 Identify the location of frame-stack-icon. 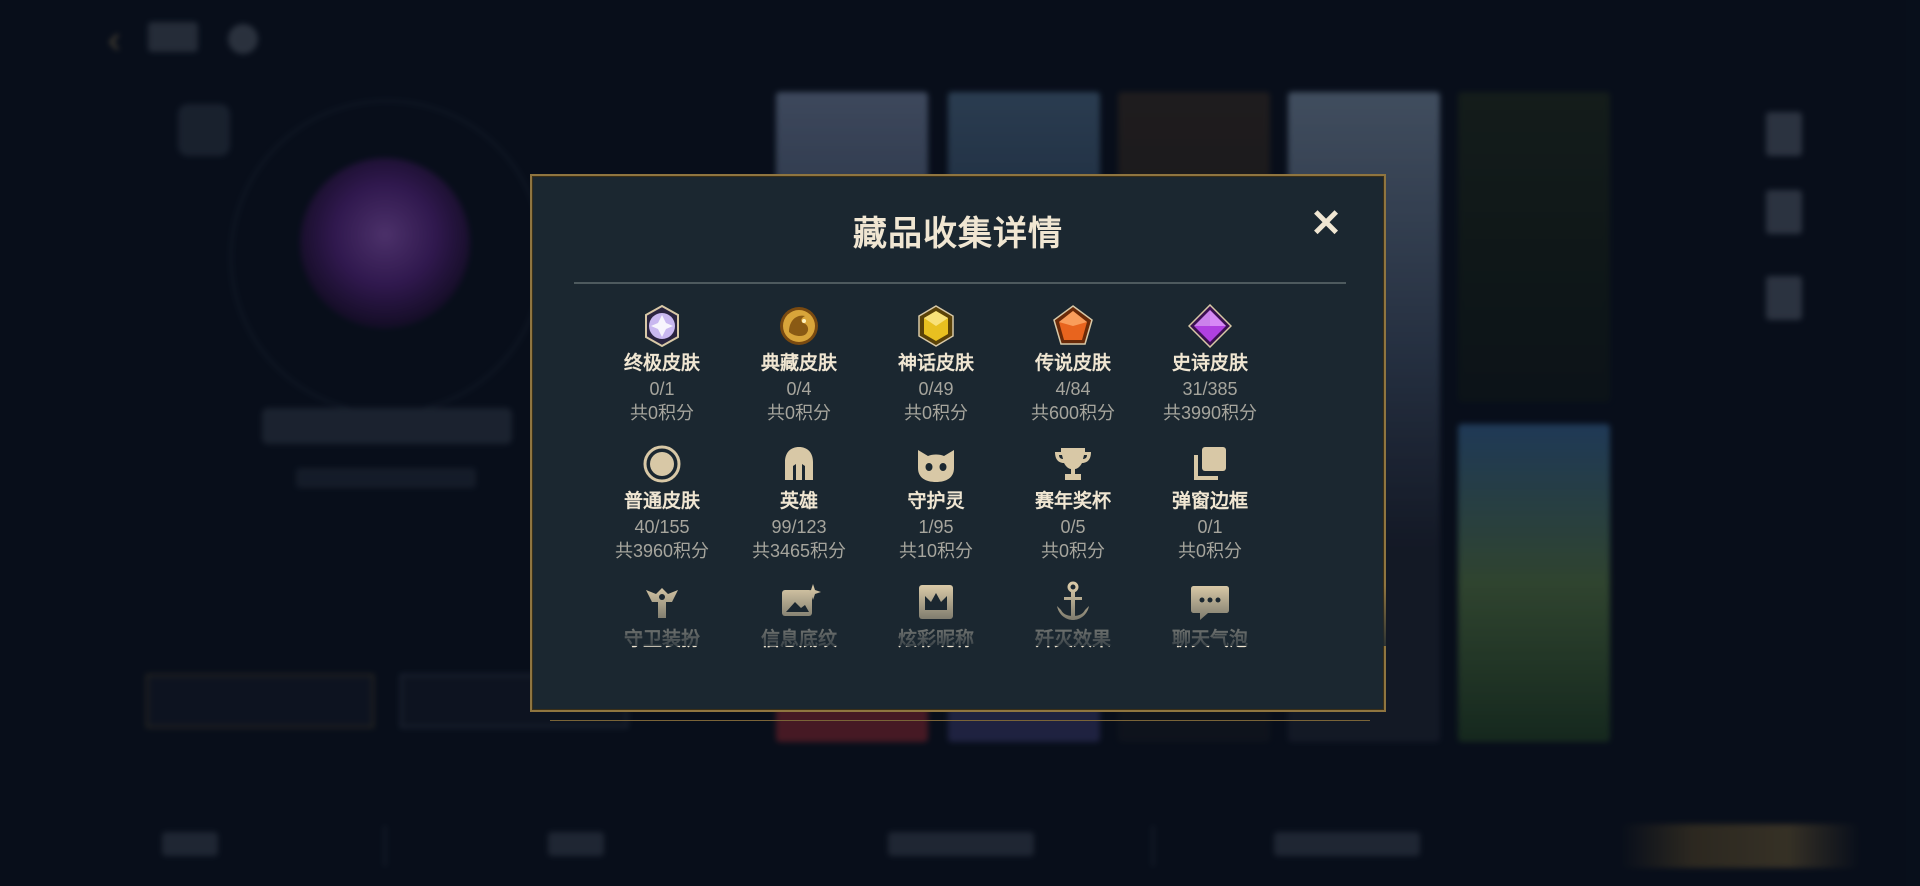
(1210, 463).